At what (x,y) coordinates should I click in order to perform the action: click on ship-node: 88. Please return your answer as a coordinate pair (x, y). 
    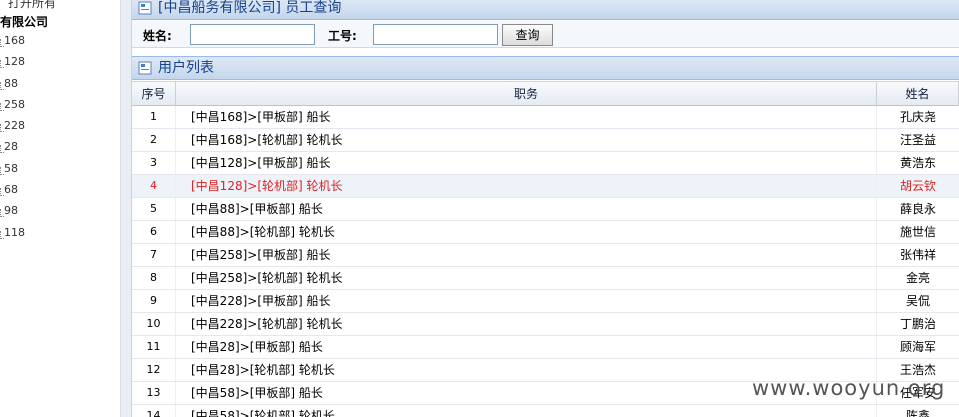
    Looking at the image, I should click on (12, 86).